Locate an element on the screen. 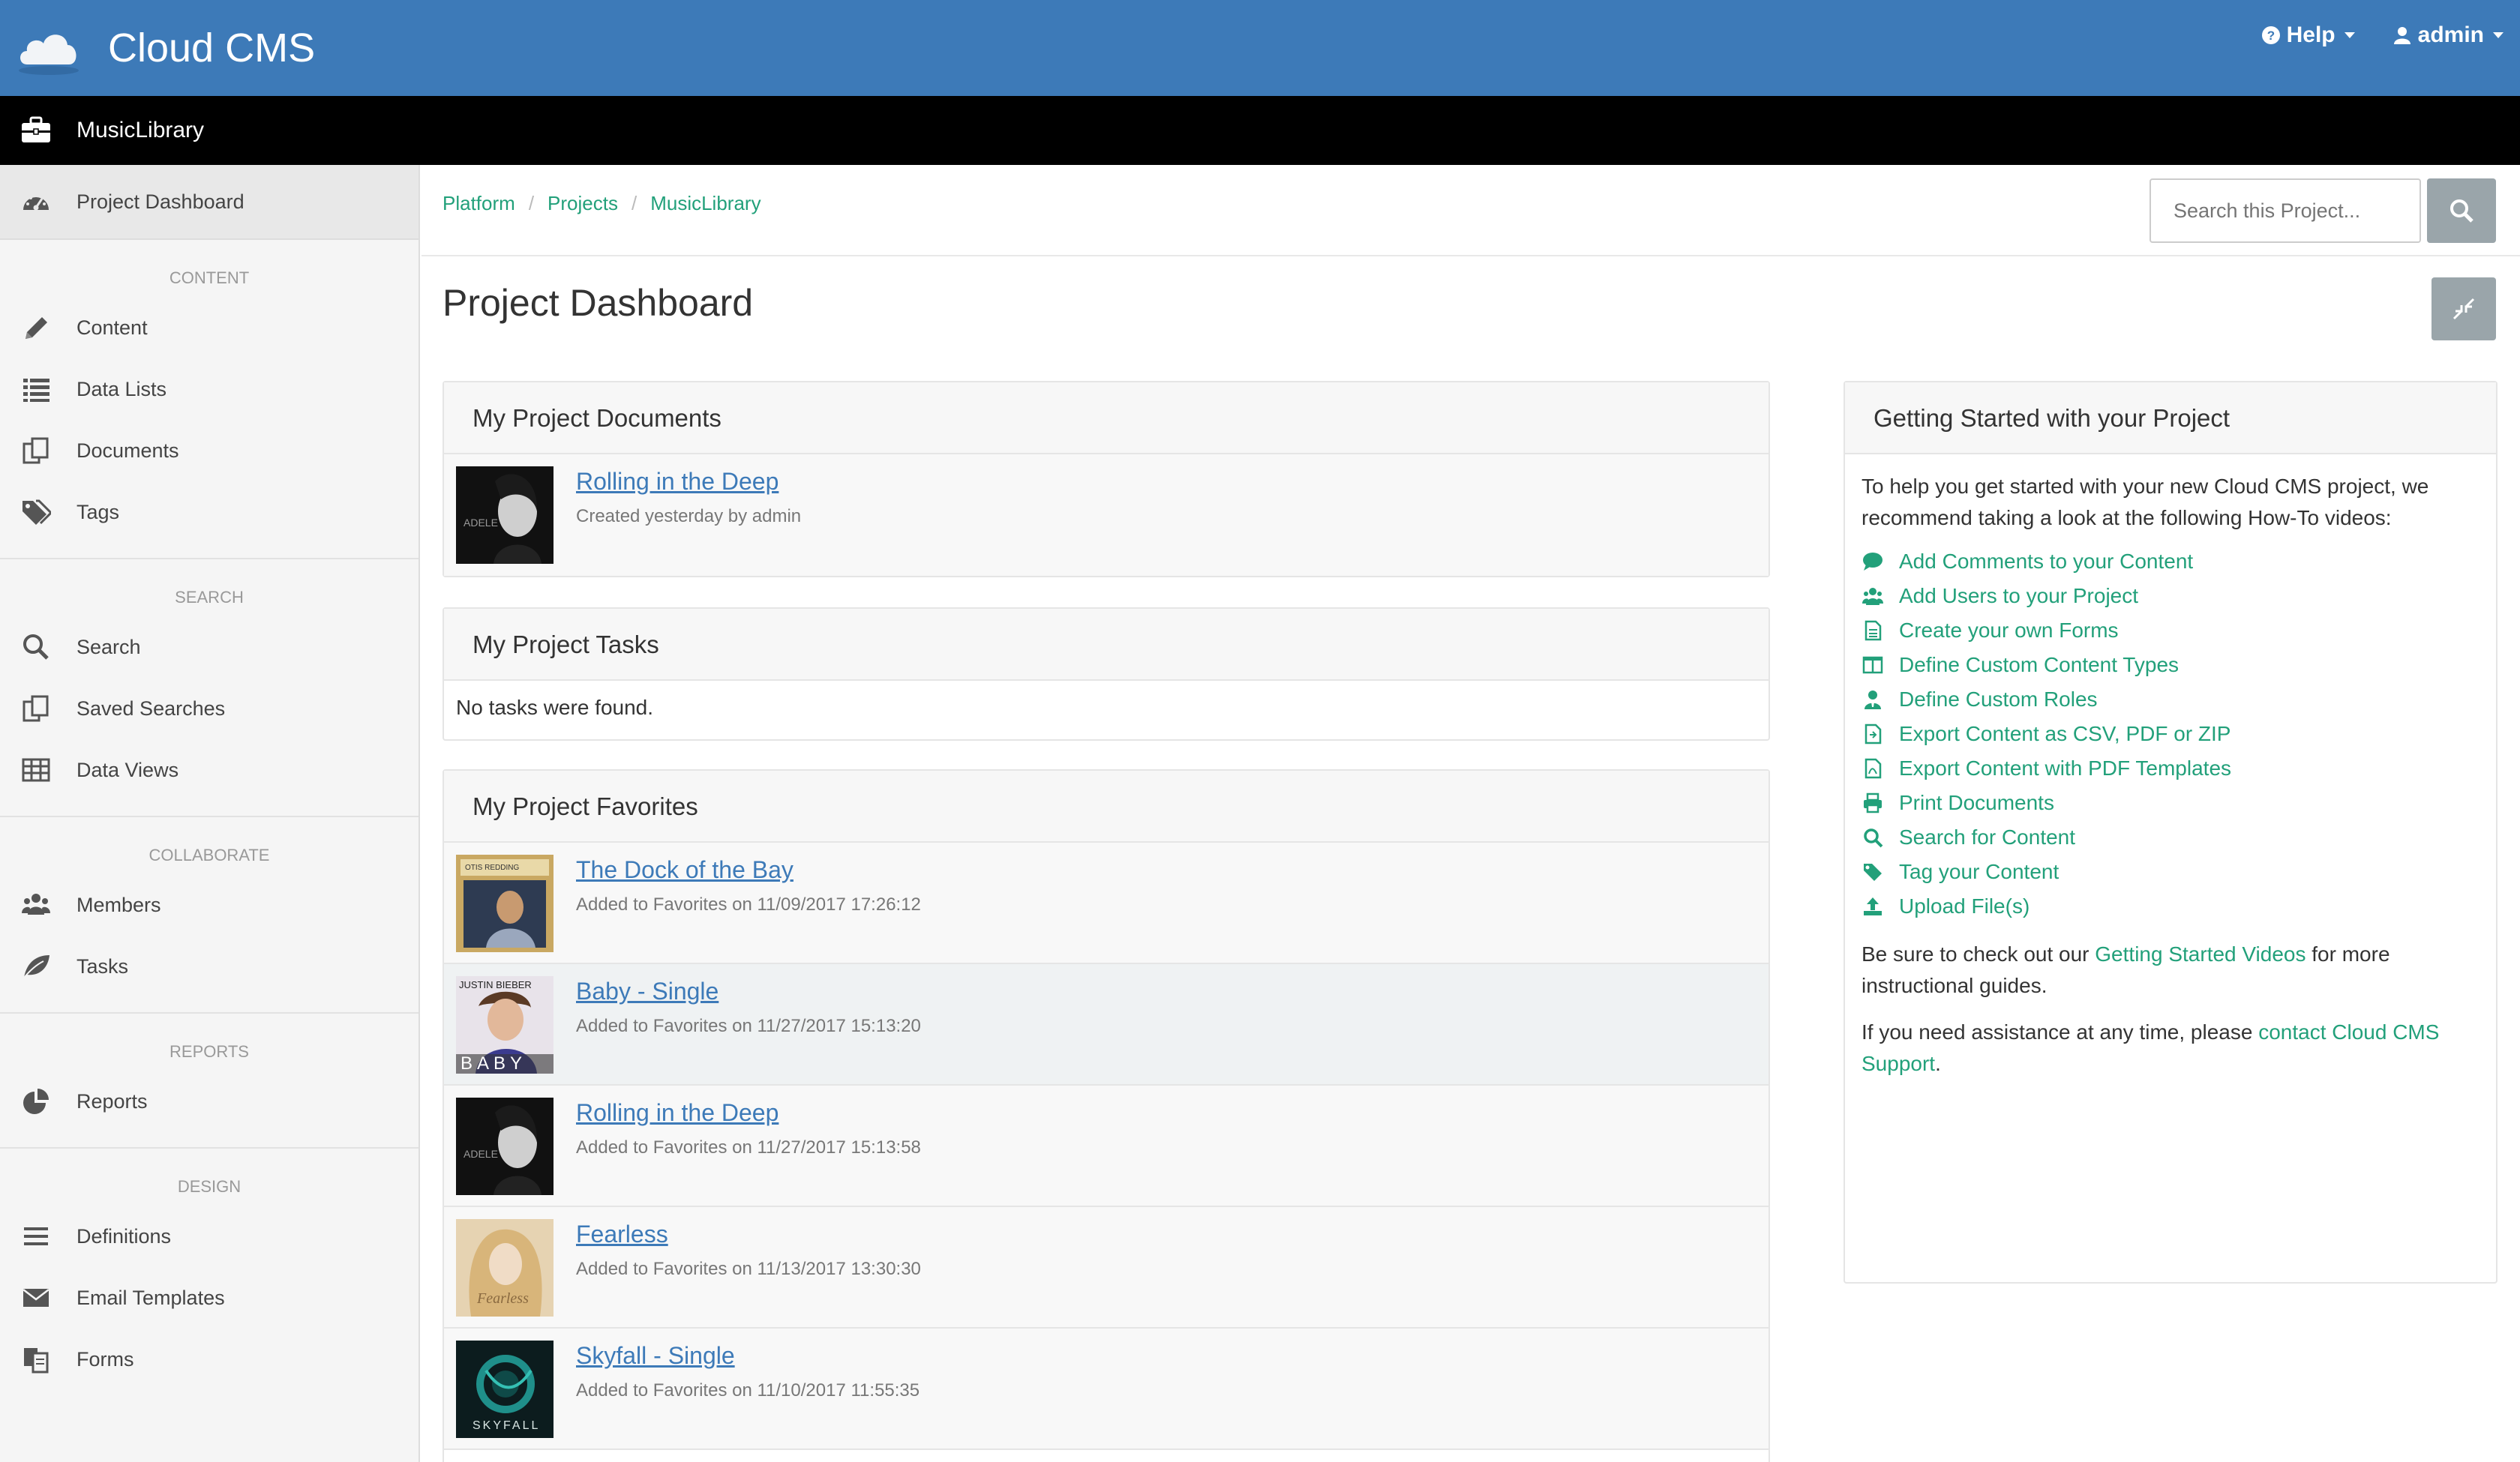 The height and width of the screenshot is (1462, 2520). link-label: Export Content with PDF Templates is located at coordinates (2065, 768).